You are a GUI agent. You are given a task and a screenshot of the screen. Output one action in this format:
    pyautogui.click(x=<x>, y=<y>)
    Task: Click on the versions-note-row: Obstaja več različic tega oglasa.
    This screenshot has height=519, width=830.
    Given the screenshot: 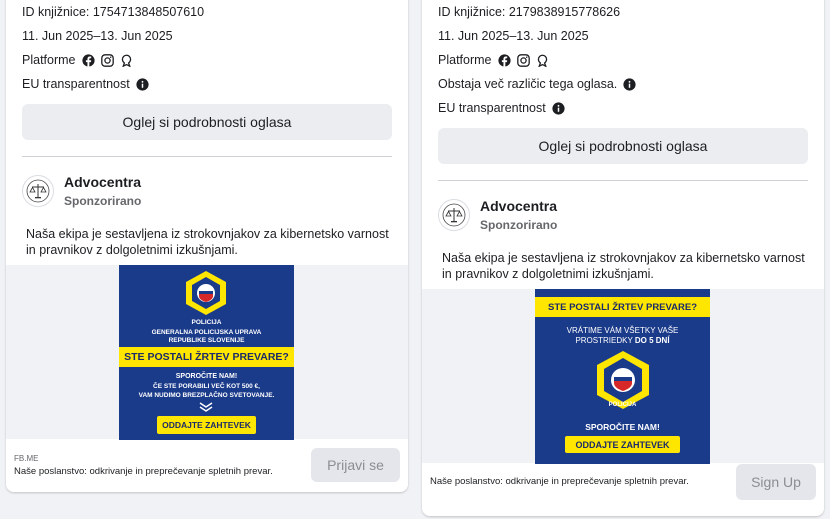 What is the action you would take?
    pyautogui.click(x=537, y=84)
    